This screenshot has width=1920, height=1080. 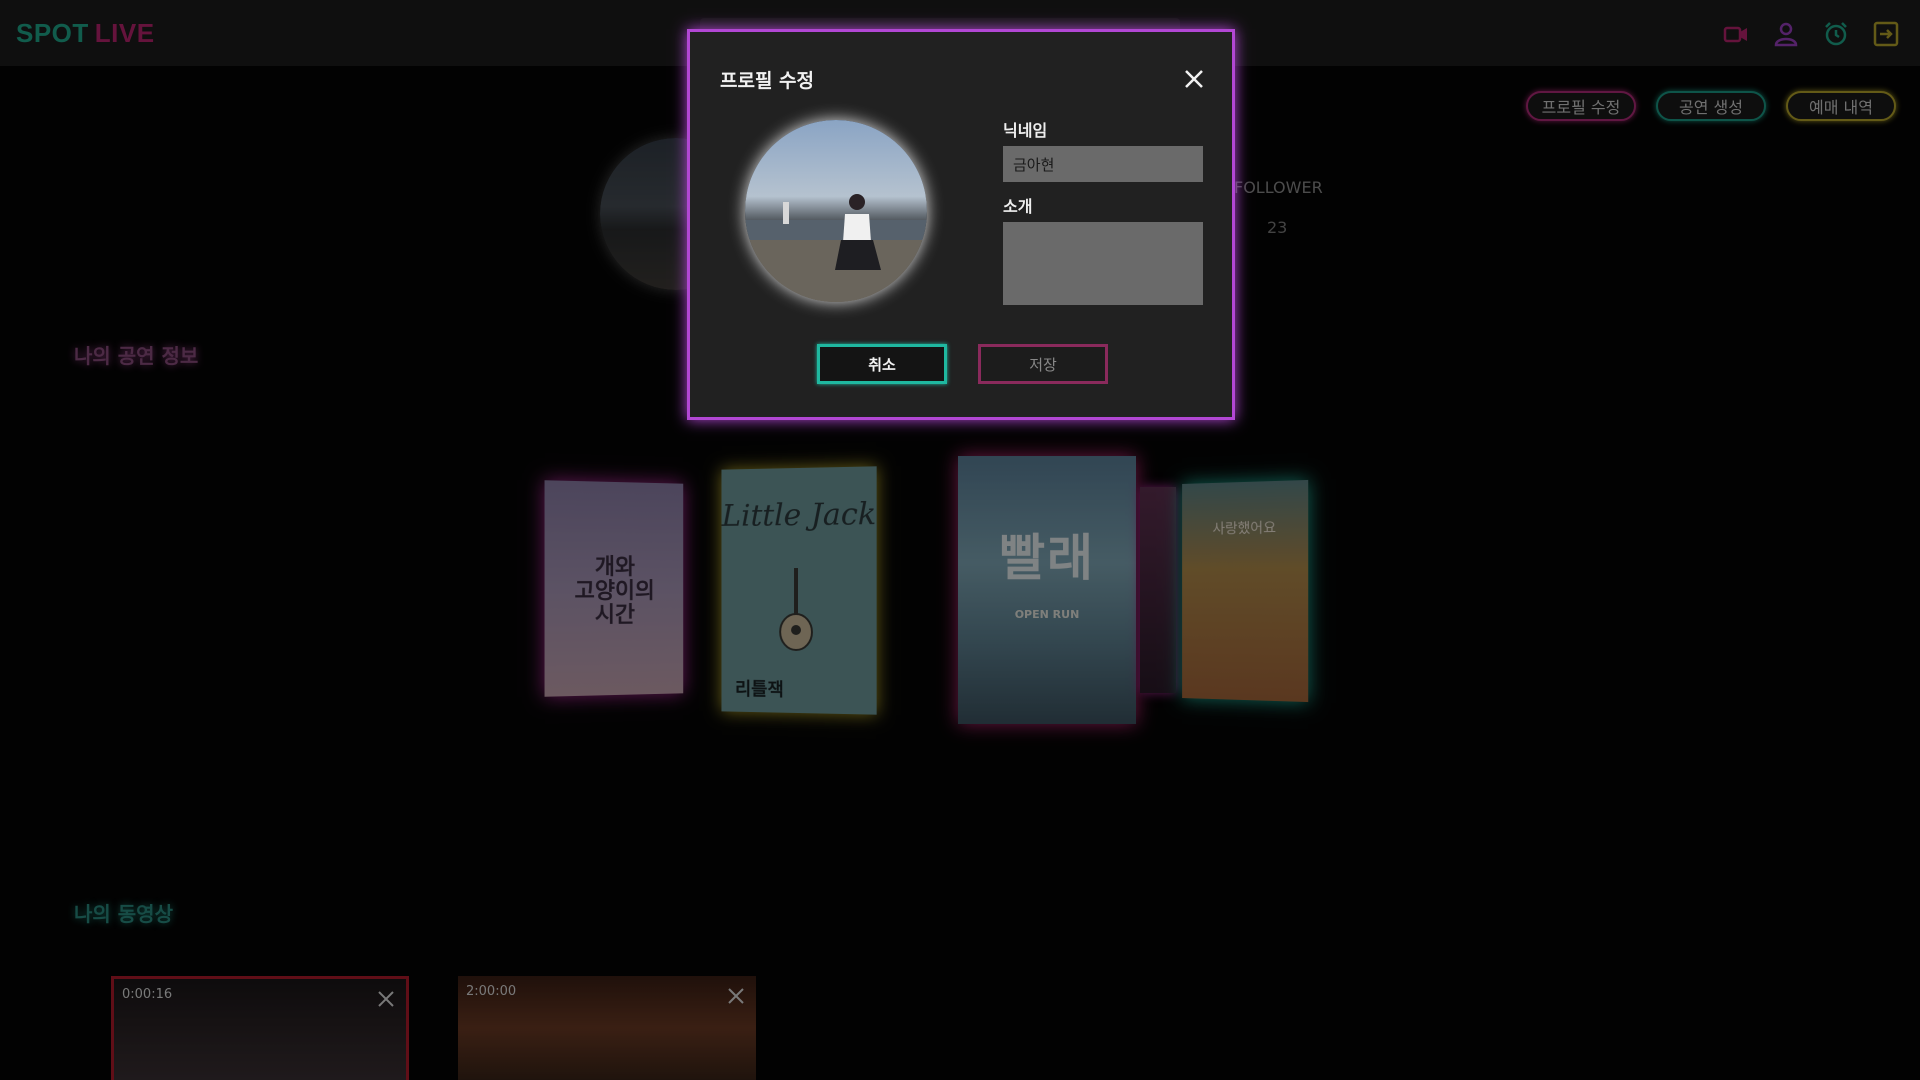 I want to click on intro-label: 소개, so click(x=1018, y=206).